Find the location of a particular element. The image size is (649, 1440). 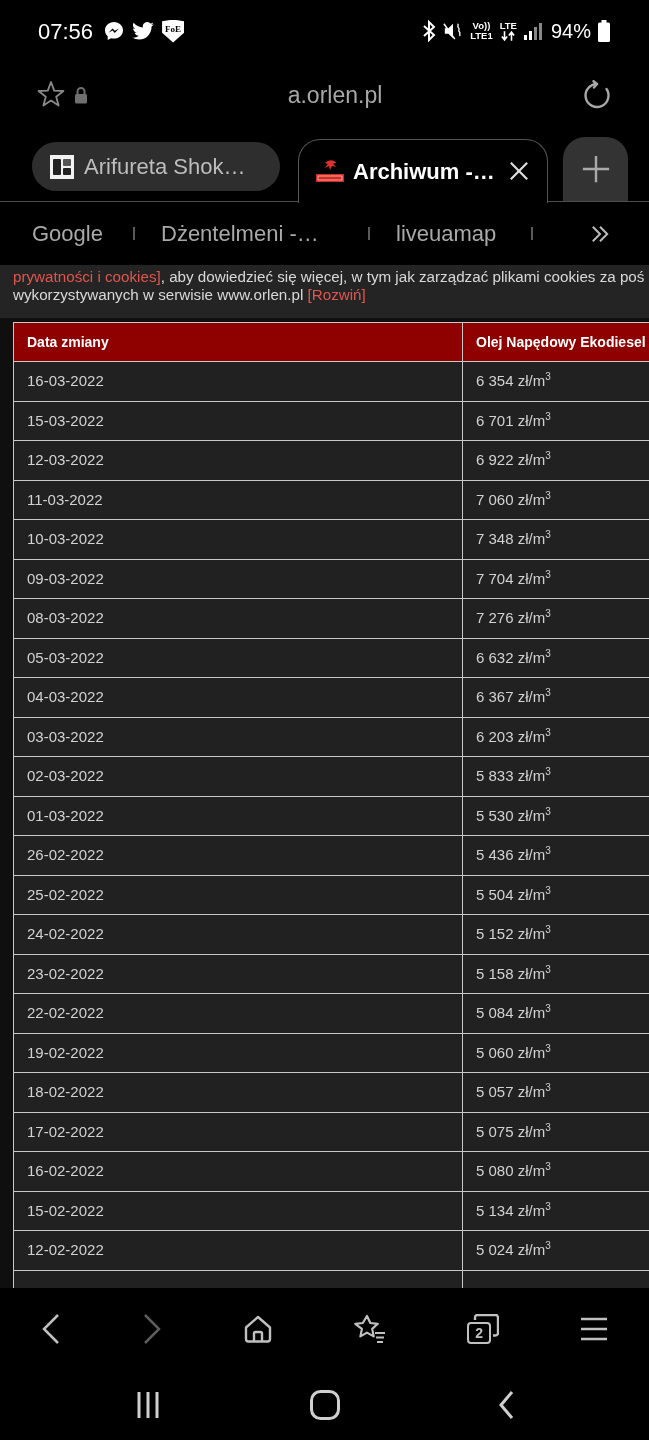

cookie-notice-text: prywatności i cookies], aby dowiedzieć się więcej, w tym jak zarządzać plikami cookies za poś wykorzystywanych w serwisie www.orlen.pl [Rozwiń] is located at coordinates (324, 291).